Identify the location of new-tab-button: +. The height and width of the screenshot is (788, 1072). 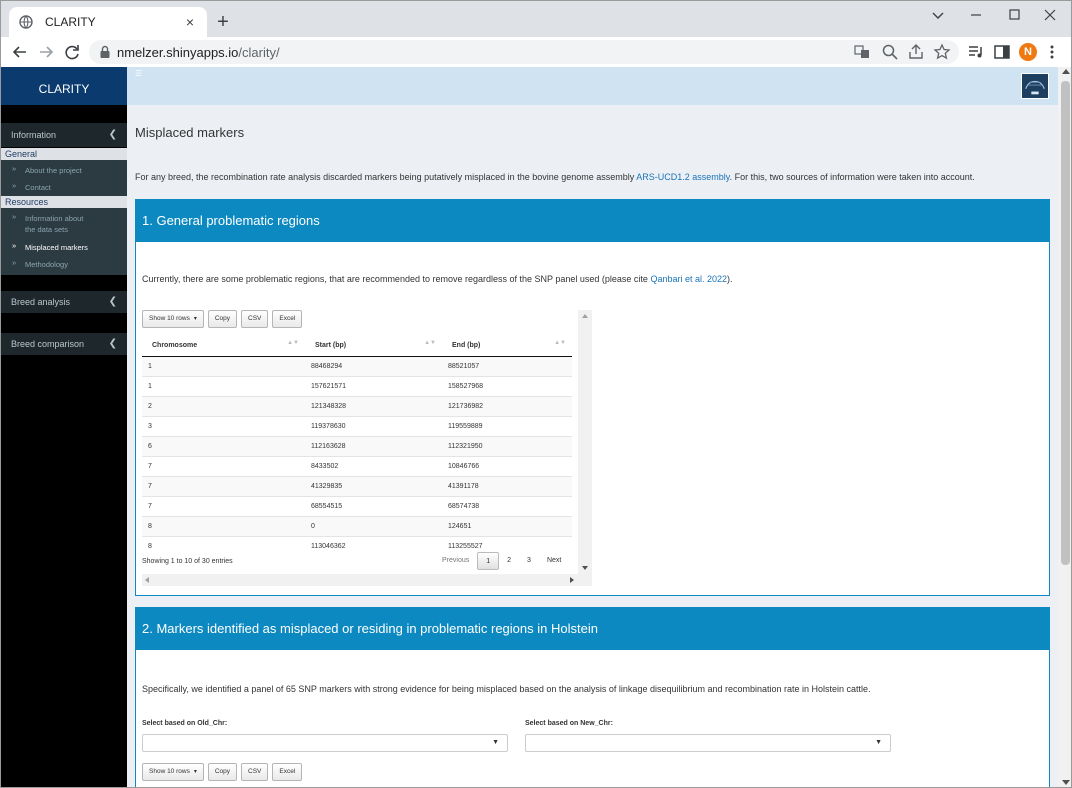
(223, 22).